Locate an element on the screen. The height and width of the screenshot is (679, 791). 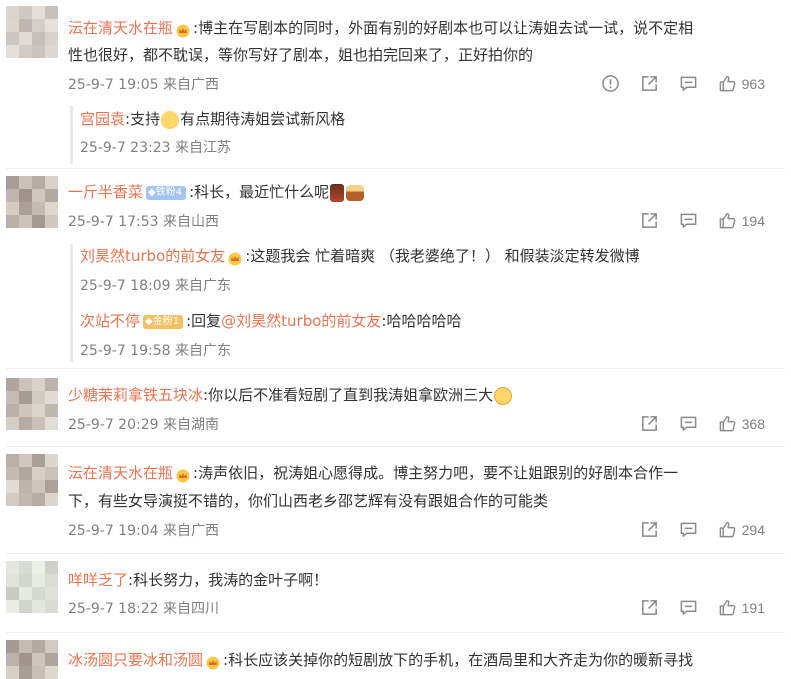
like-button: 368 is located at coordinates (741, 423).